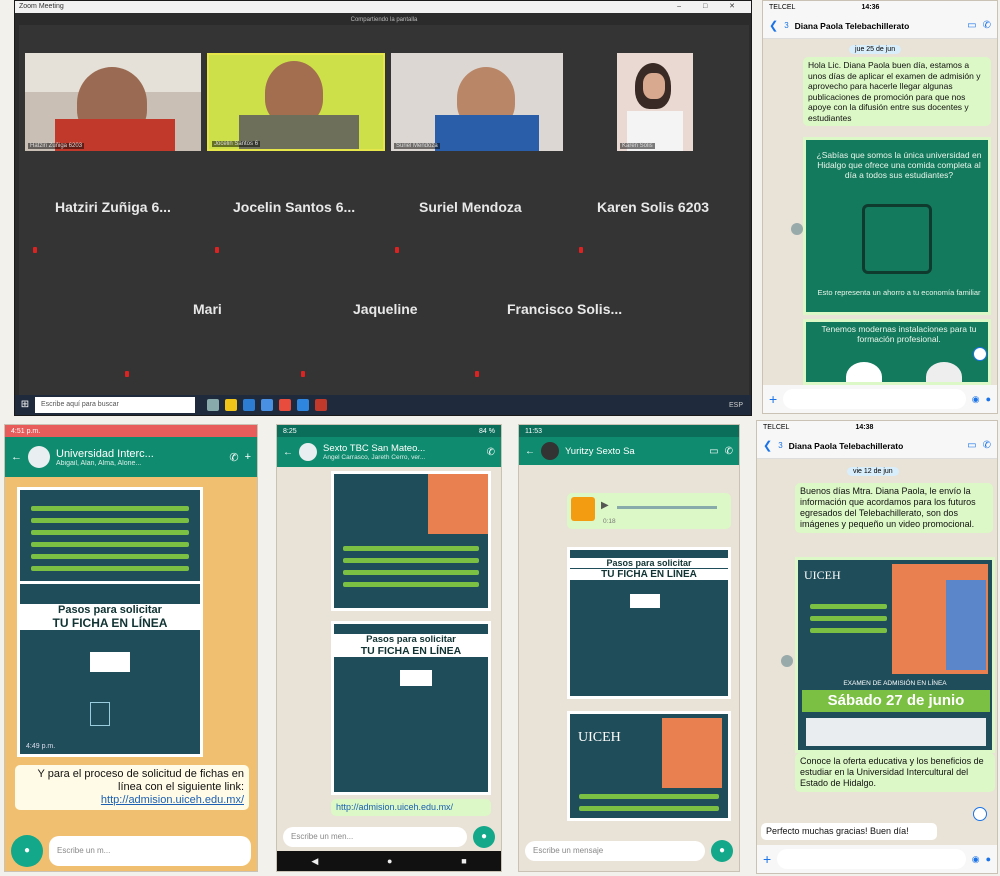  What do you see at coordinates (605, 506) in the screenshot?
I see `play-icon: ▶` at bounding box center [605, 506].